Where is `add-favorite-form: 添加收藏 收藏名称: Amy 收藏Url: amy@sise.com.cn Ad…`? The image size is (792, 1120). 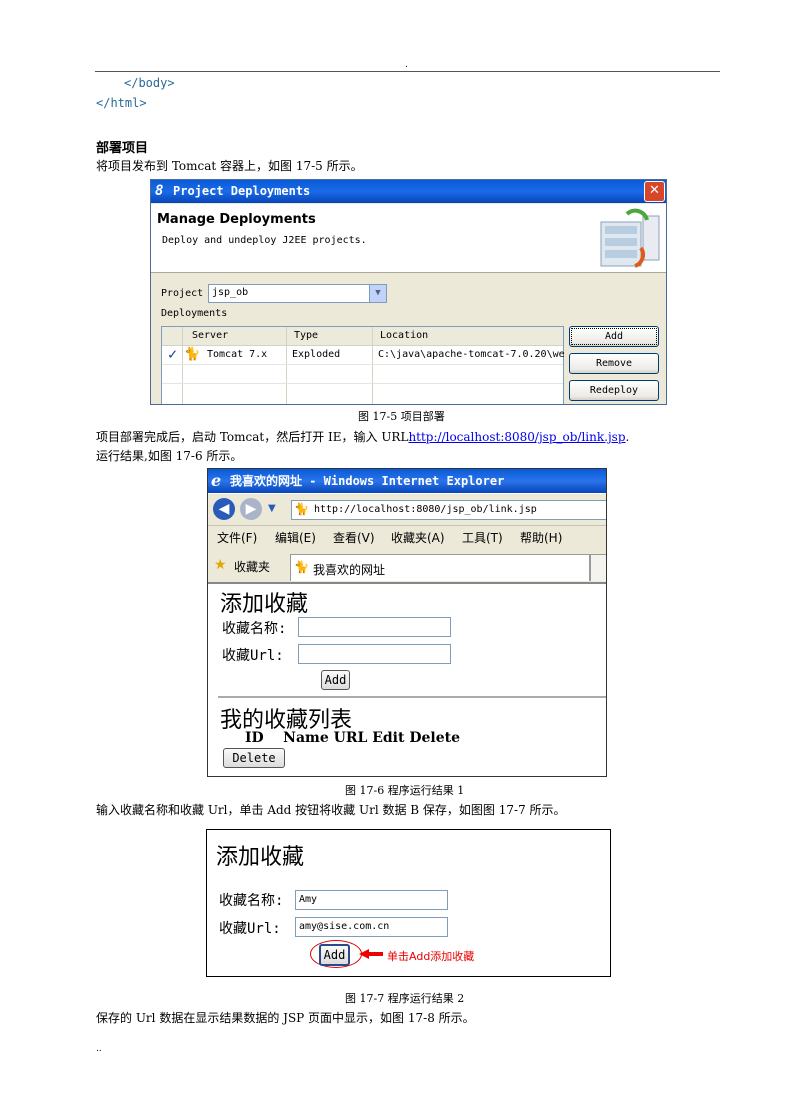 add-favorite-form: 添加收藏 收藏名称: Amy 收藏Url: amy@sise.com.cn Ad… is located at coordinates (408, 903).